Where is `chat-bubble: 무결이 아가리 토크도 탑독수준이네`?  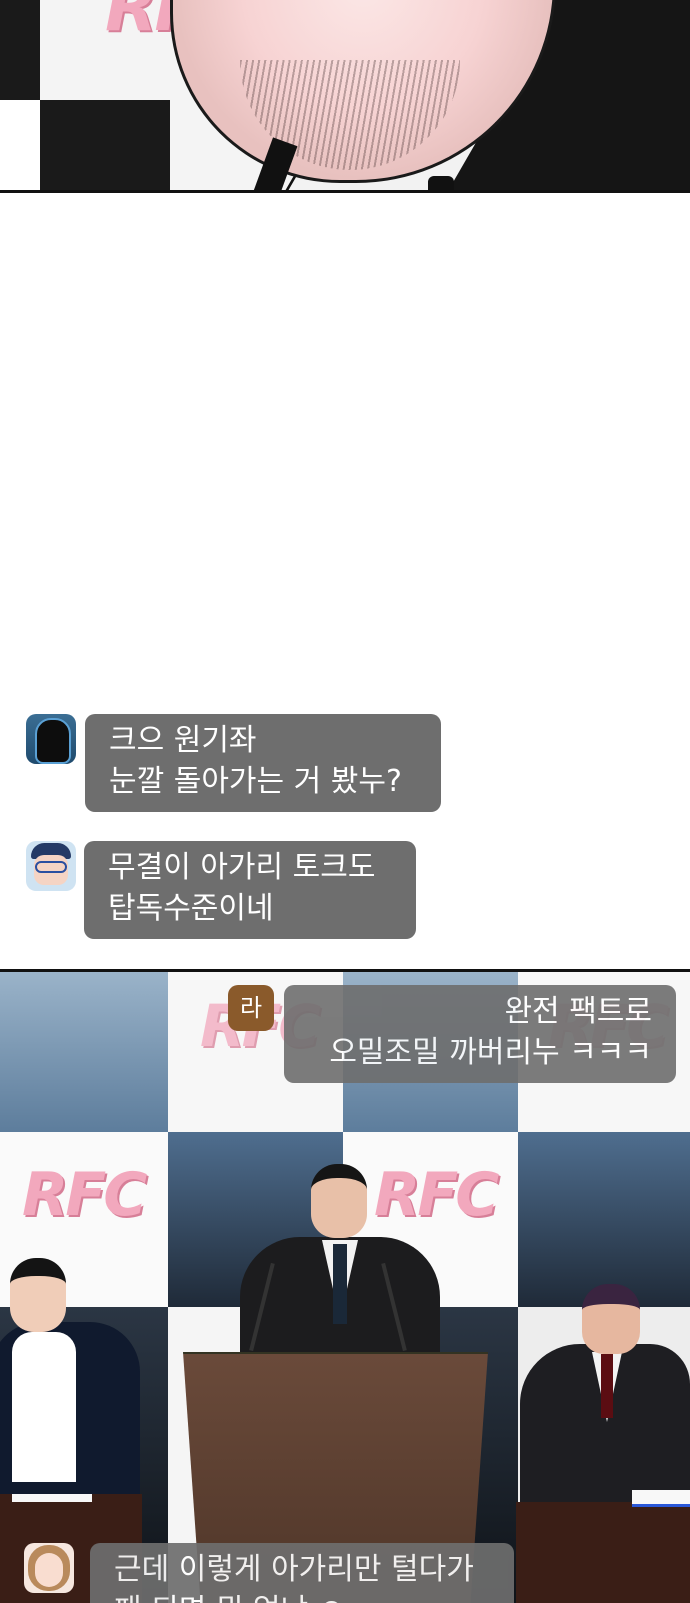
chat-bubble: 무결이 아가리 토크도 탑독수준이네 is located at coordinates (250, 890).